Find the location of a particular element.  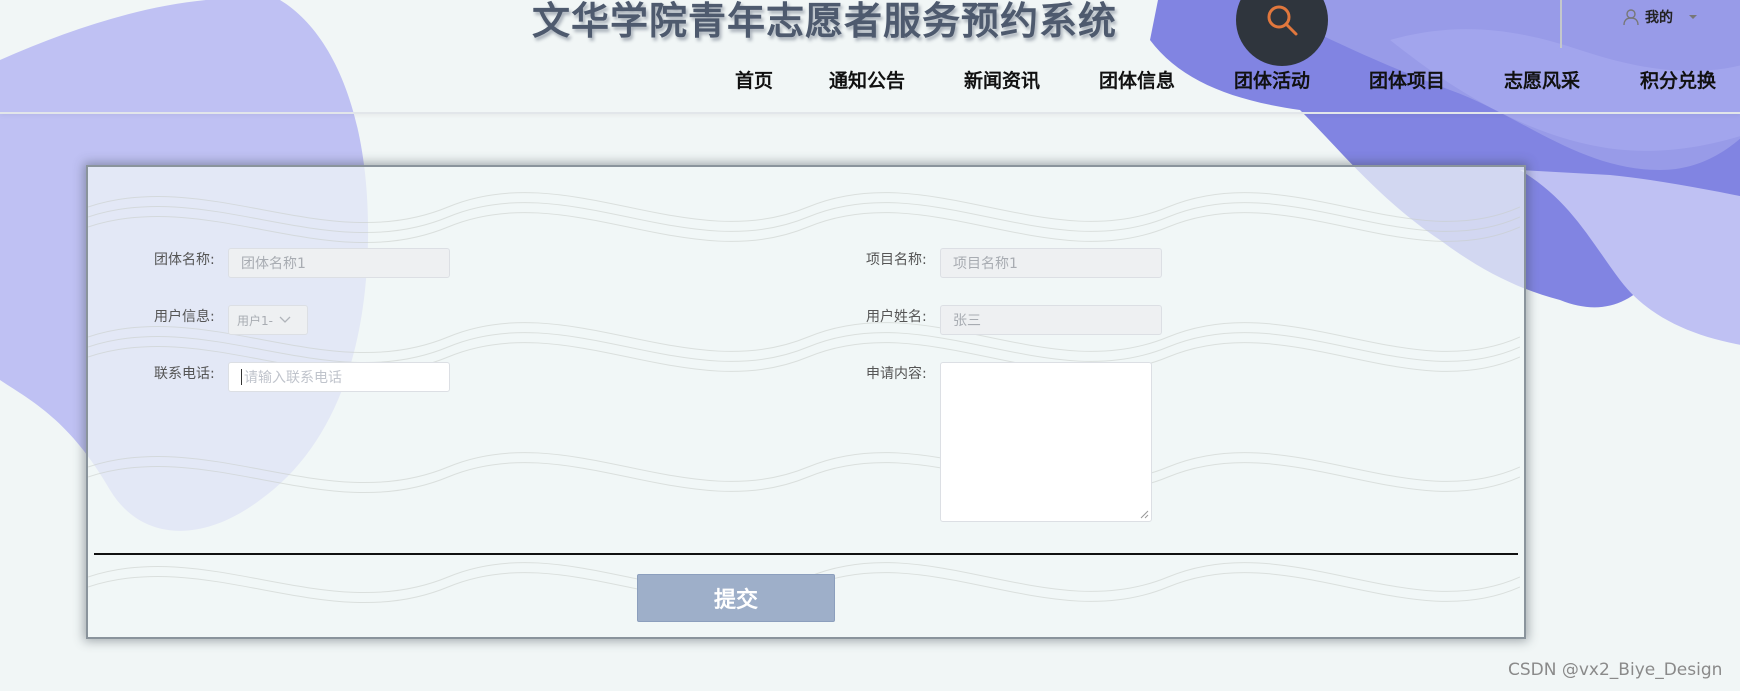

user-menu: 我的 is located at coordinates (1661, 17).